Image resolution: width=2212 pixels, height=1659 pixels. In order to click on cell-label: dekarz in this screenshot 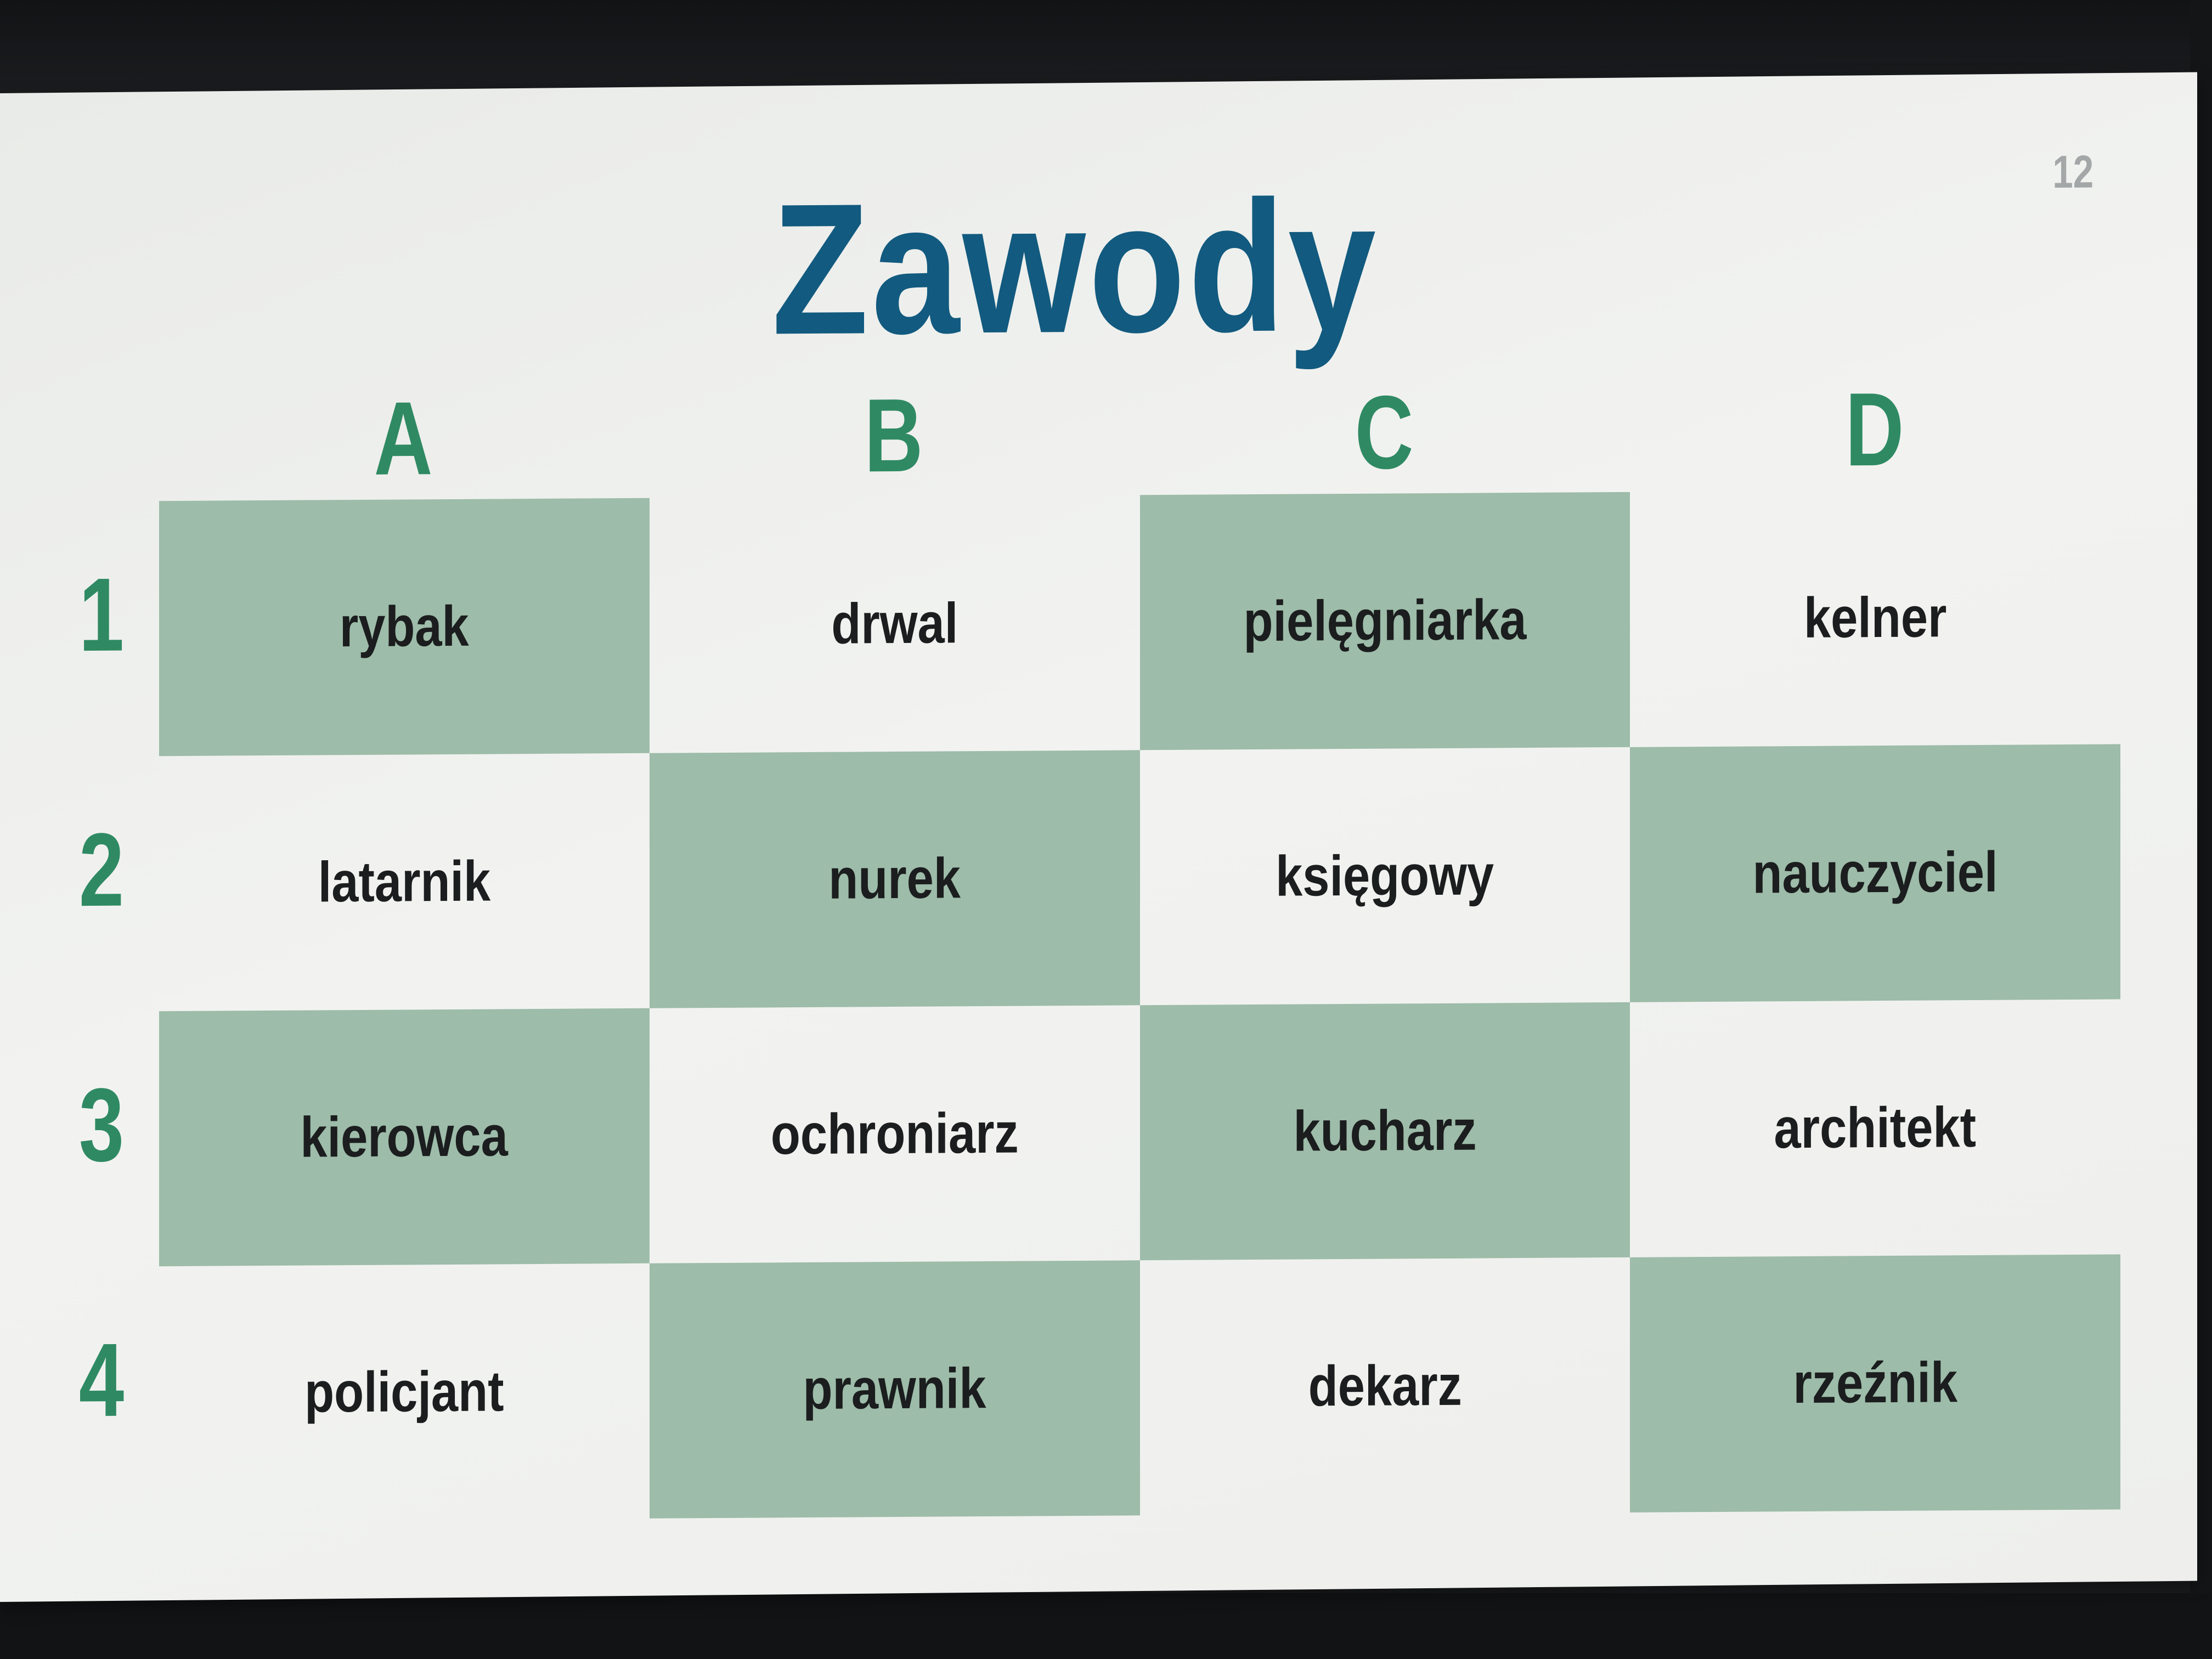, I will do `click(1385, 1386)`.